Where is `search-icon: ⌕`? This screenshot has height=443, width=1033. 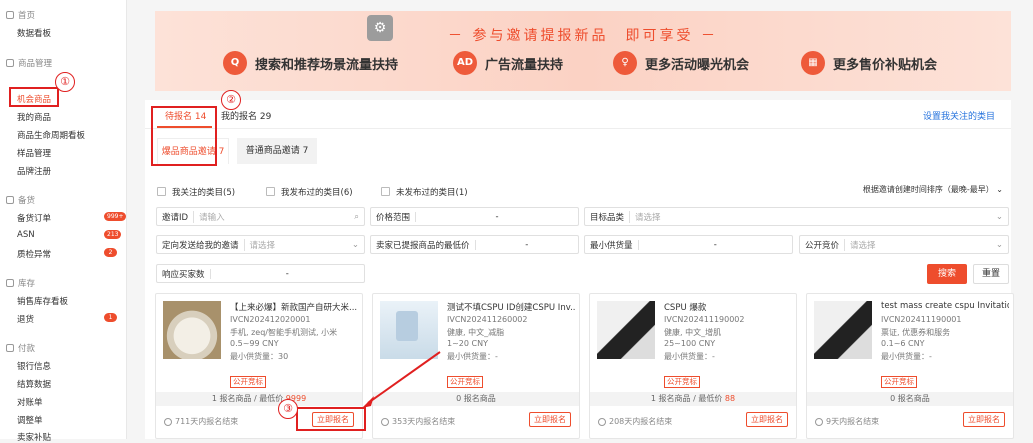
search-icon: ⌕ is located at coordinates (356, 216).